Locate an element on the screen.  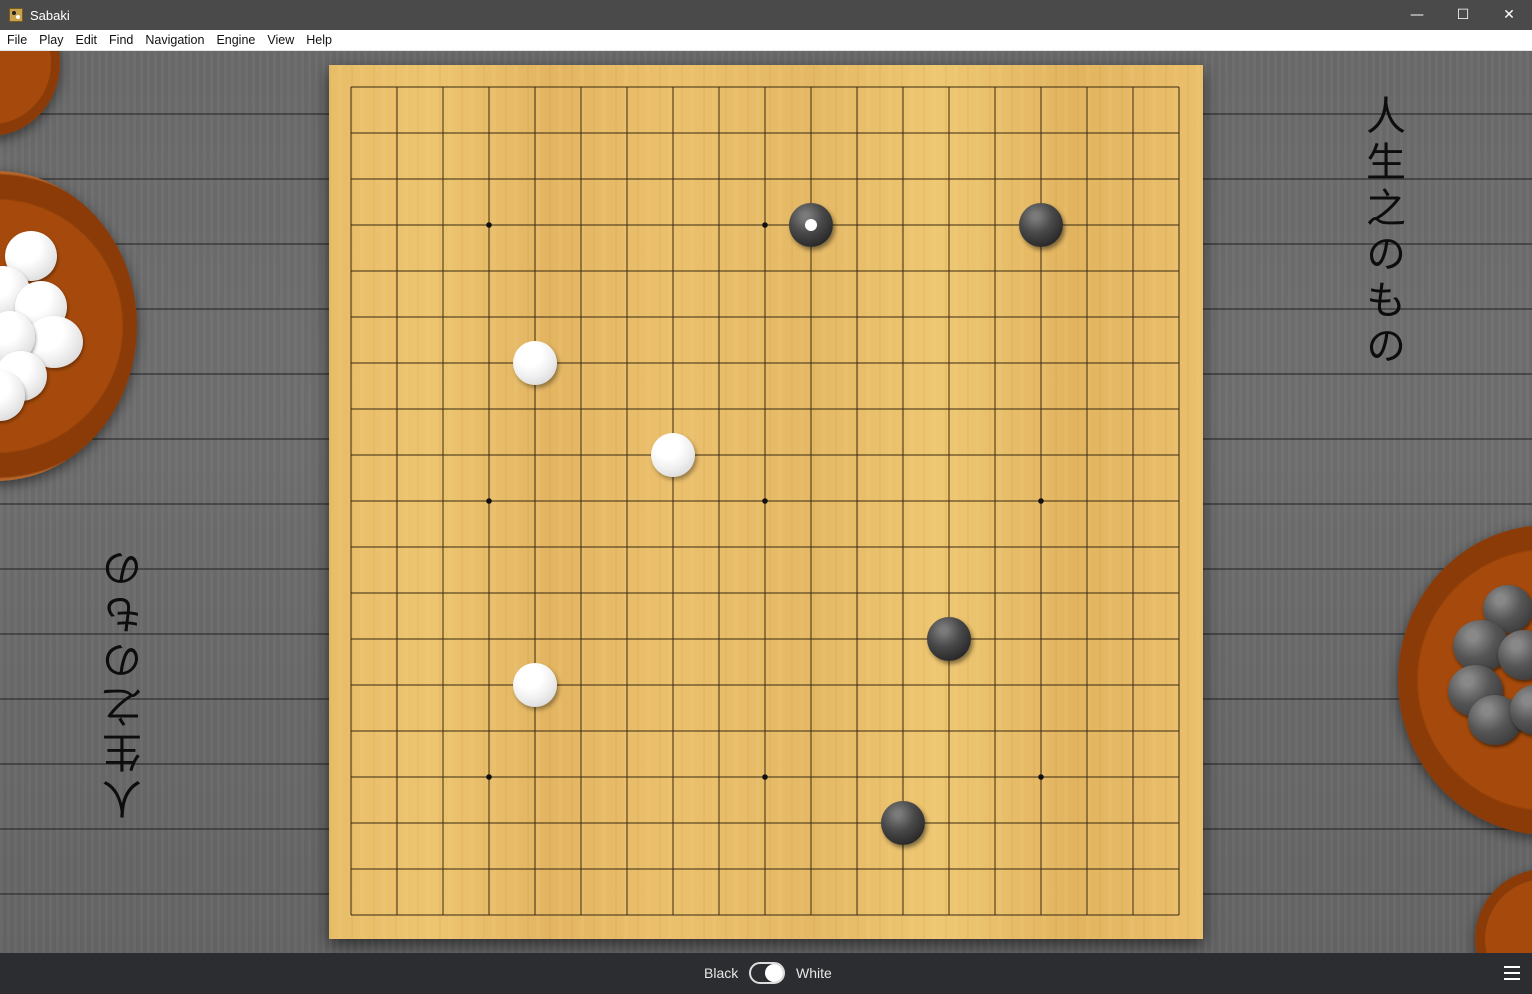
white-player-name: White is located at coordinates (814, 973).